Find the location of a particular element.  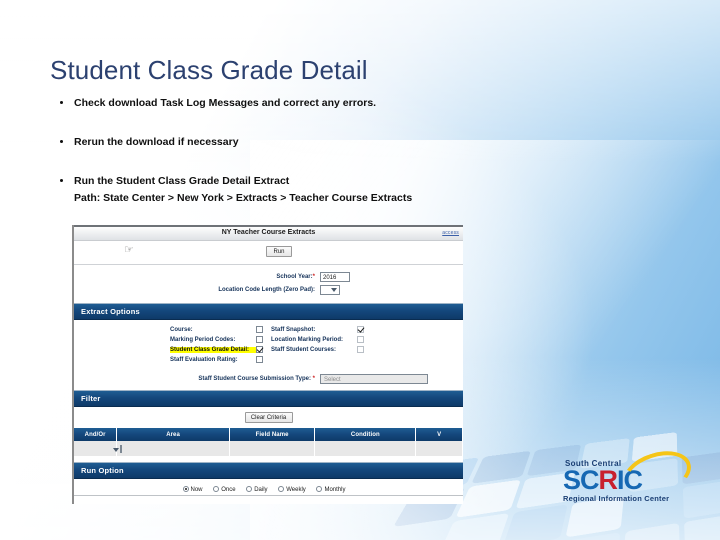

app-toolbar: ☞ Run is located at coordinates (268, 253).